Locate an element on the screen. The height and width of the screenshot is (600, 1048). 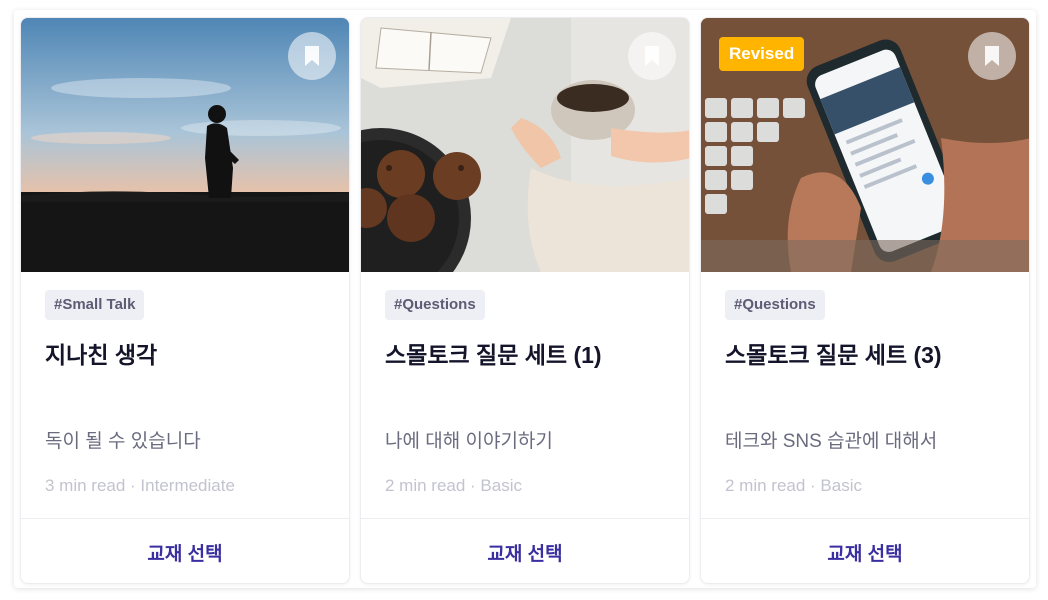
card-meta: 3 min read · Intermediate is located at coordinates (140, 485).